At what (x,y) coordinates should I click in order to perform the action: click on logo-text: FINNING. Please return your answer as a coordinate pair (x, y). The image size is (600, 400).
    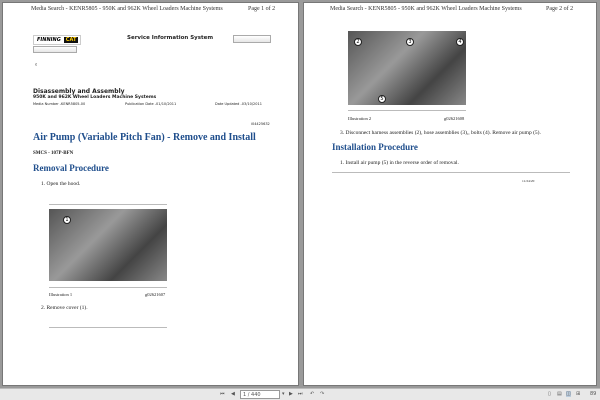
    Looking at the image, I should click on (49, 40).